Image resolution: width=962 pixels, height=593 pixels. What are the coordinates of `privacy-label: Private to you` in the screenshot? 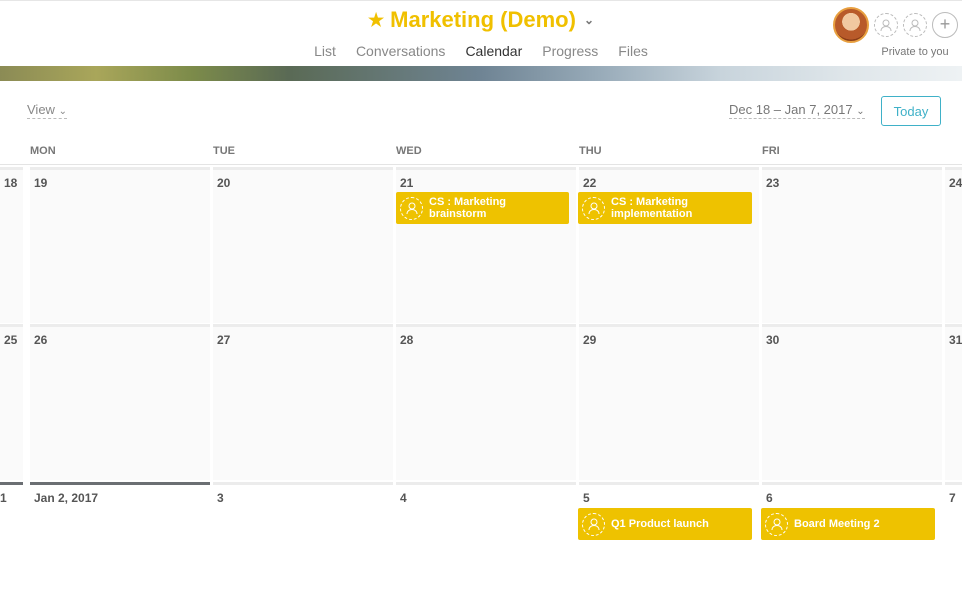 It's located at (915, 52).